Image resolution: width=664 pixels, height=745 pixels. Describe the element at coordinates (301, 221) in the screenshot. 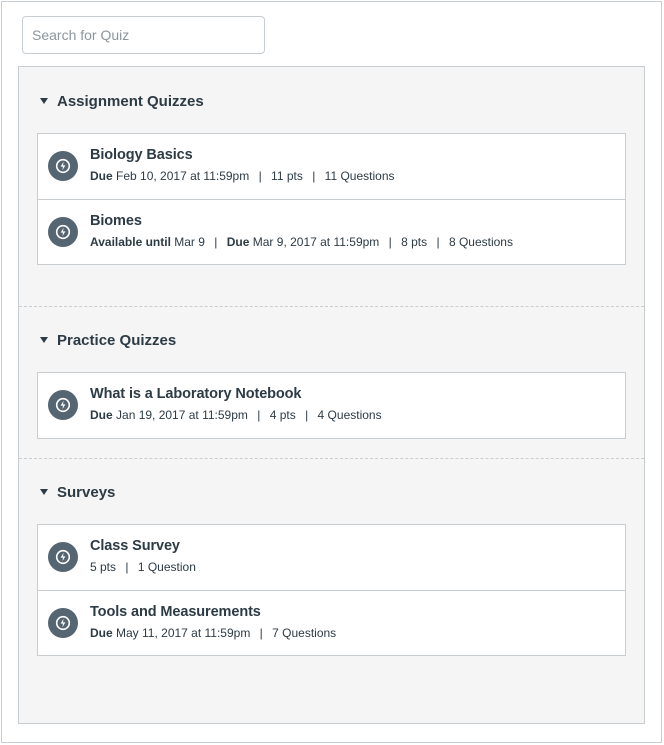

I see `quiz-title: Biomes` at that location.